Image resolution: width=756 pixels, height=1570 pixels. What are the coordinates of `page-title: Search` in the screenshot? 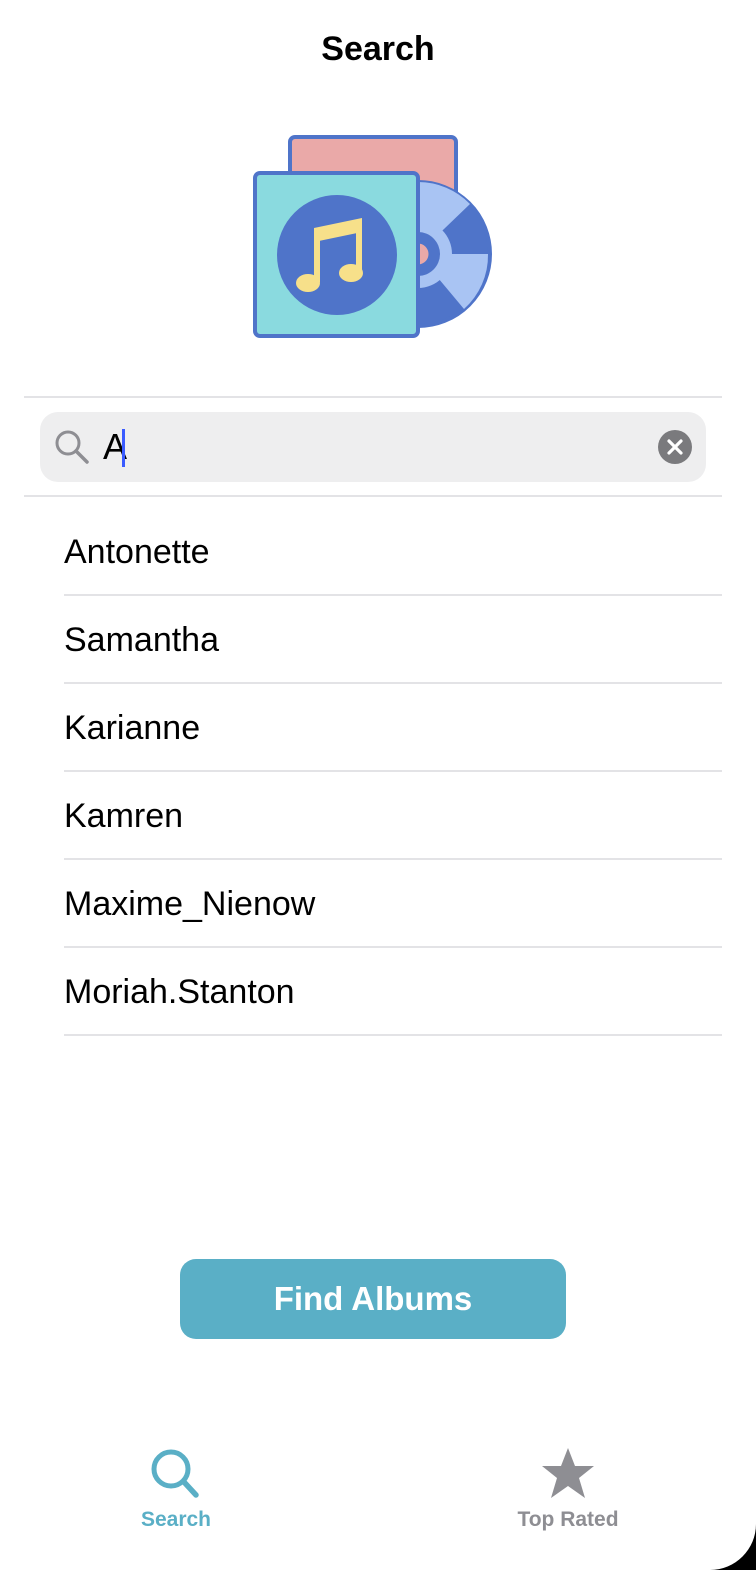 It's located at (378, 49).